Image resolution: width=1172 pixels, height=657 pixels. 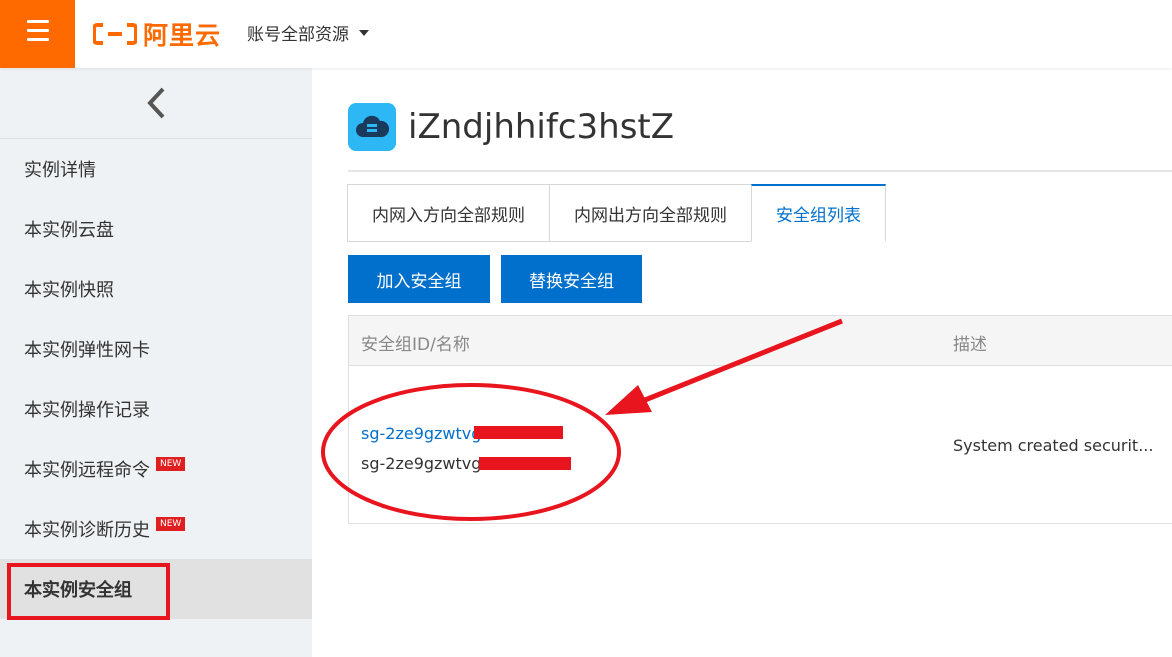 What do you see at coordinates (419, 279) in the screenshot?
I see `join-security-group-button: 加入安全组` at bounding box center [419, 279].